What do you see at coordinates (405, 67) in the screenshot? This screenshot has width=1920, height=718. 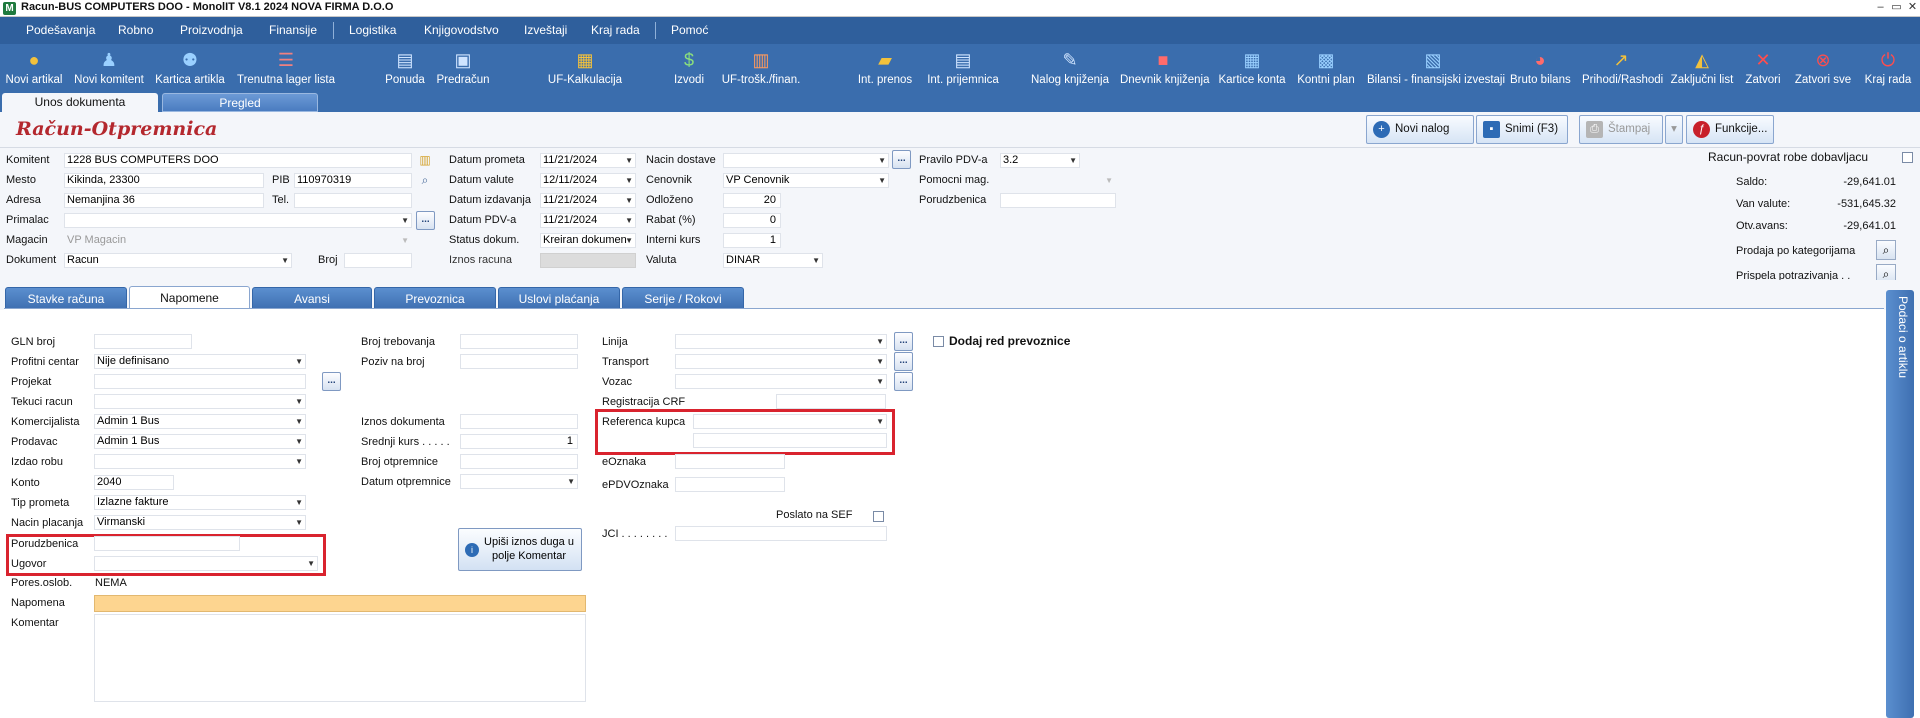 I see `ponuda-button: ▤ Ponuda` at bounding box center [405, 67].